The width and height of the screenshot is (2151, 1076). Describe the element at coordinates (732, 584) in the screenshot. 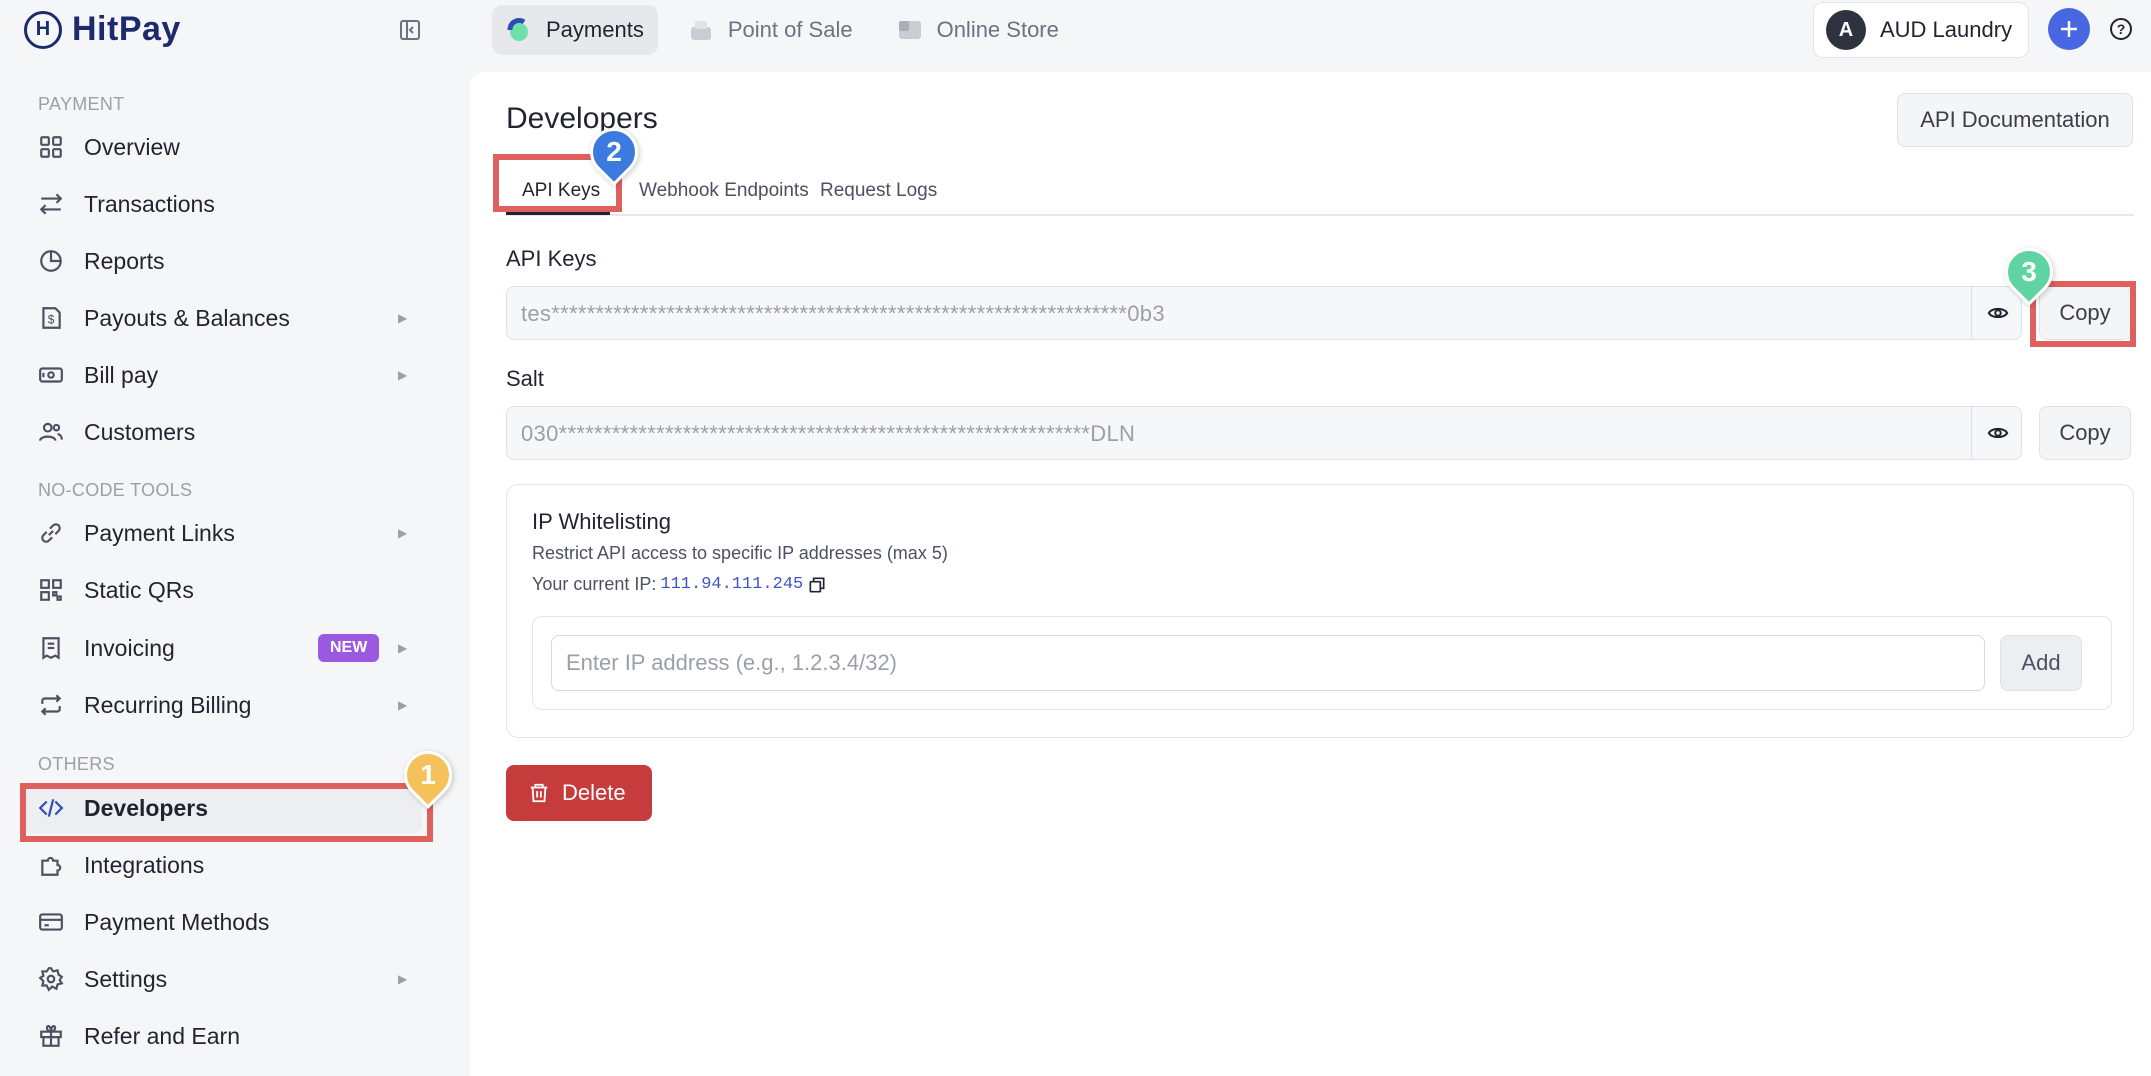

I see `current-ip-value: 111.94.111.245` at that location.